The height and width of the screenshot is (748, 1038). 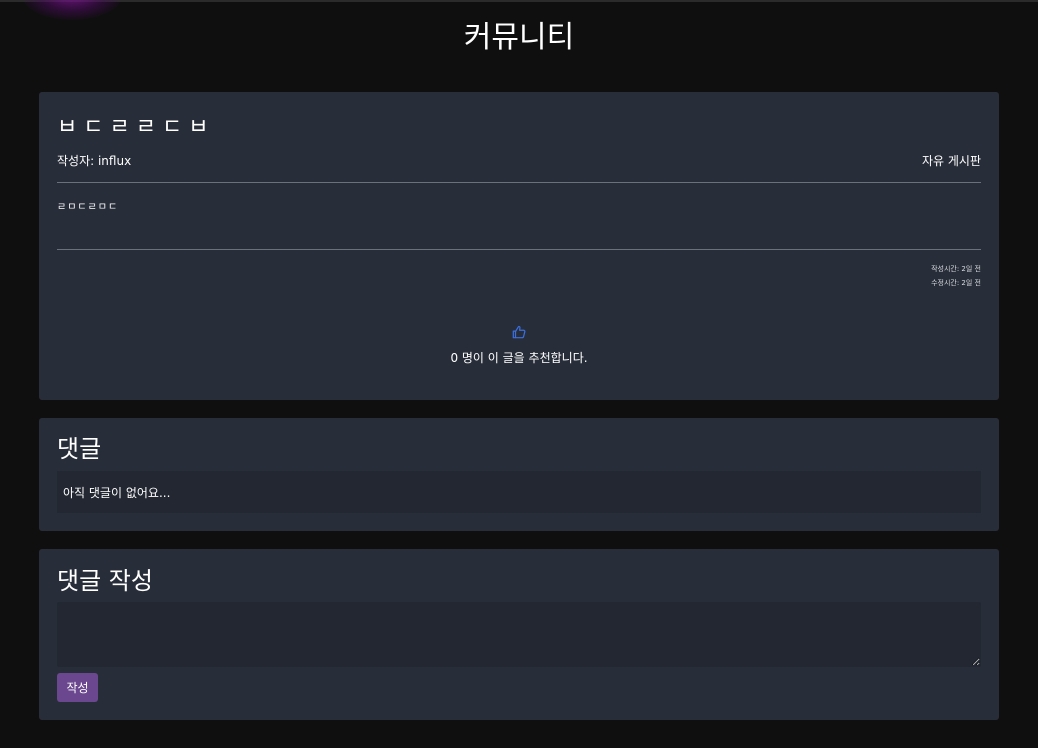 I want to click on comment-textarea, so click(x=519, y=634).